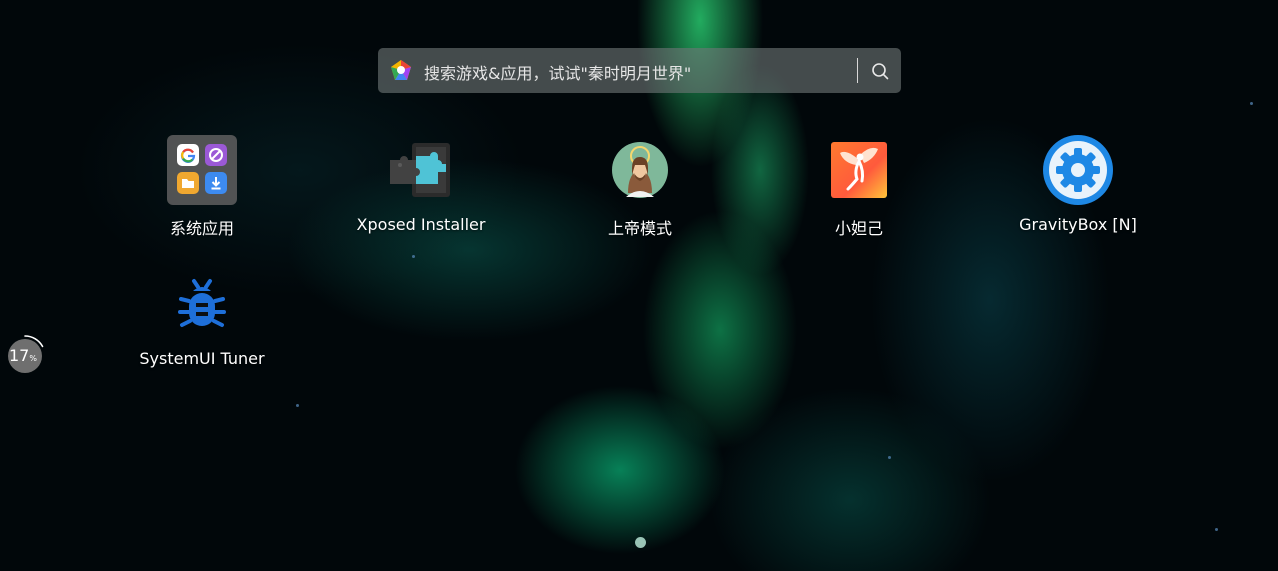 This screenshot has height=571, width=1278. Describe the element at coordinates (1078, 170) in the screenshot. I see `gear-icon` at that location.